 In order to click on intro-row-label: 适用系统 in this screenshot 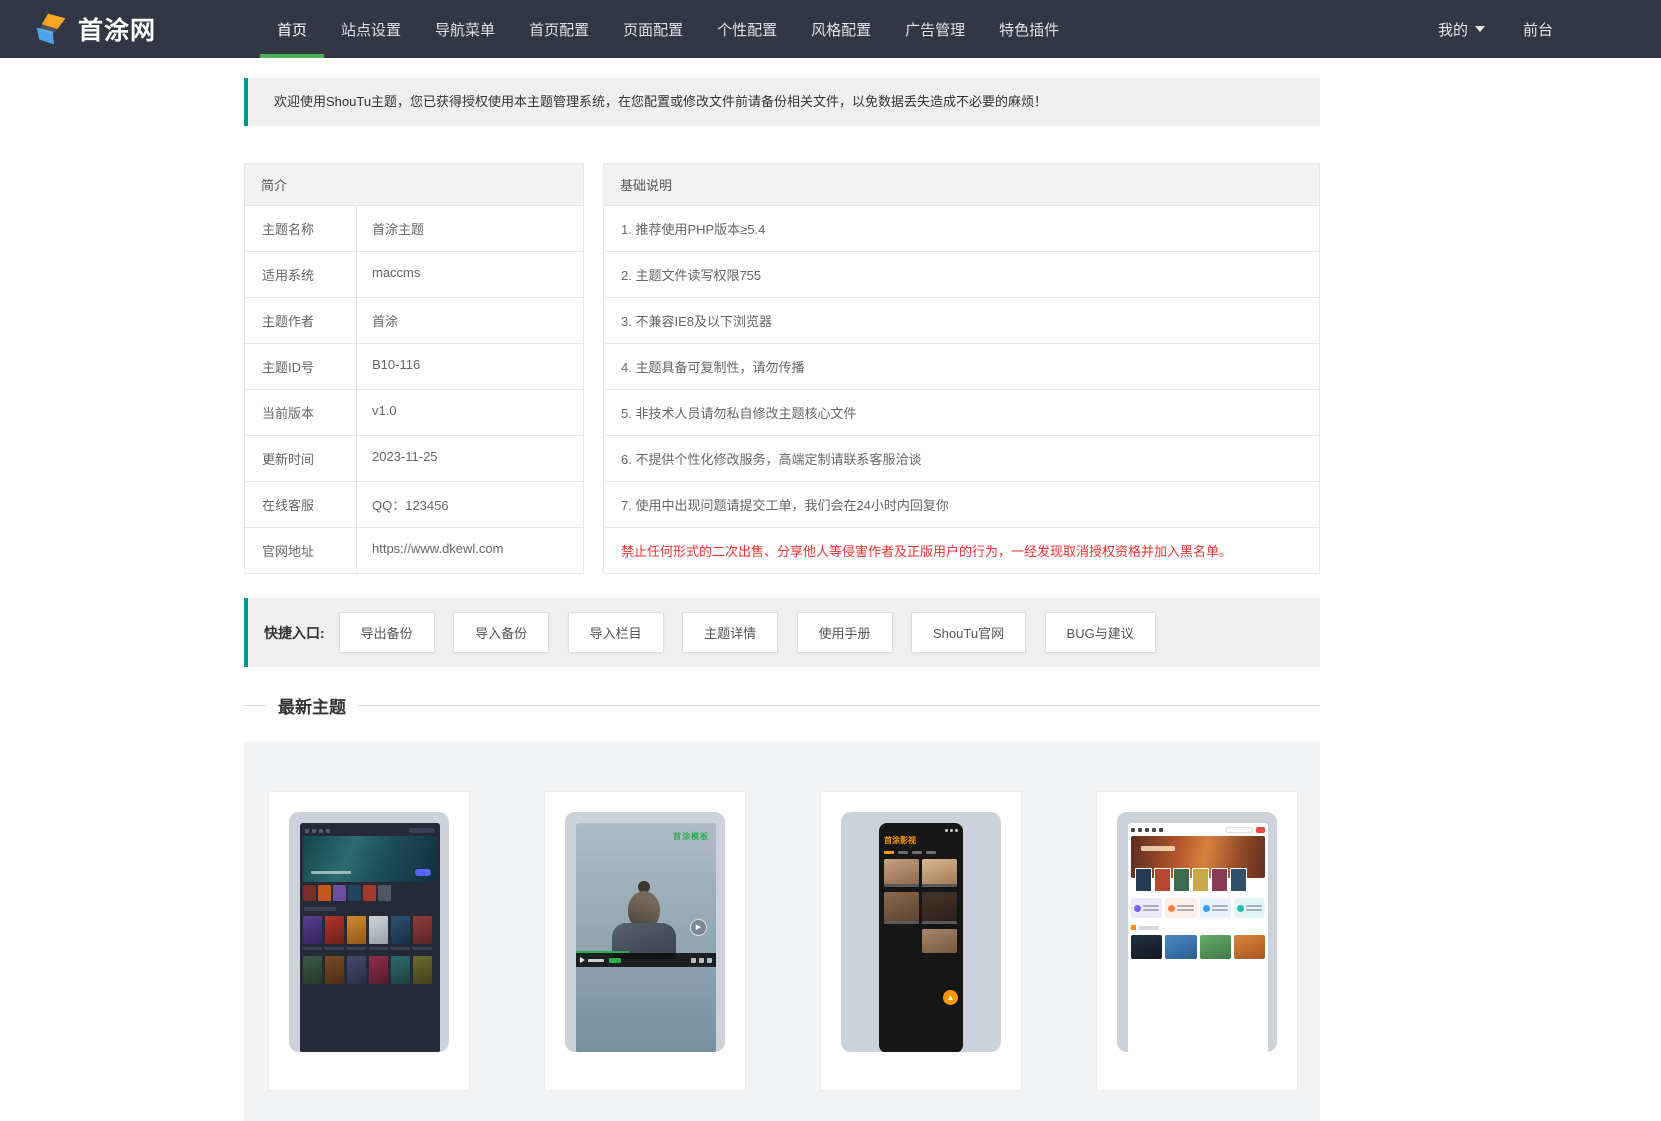, I will do `click(301, 274)`.